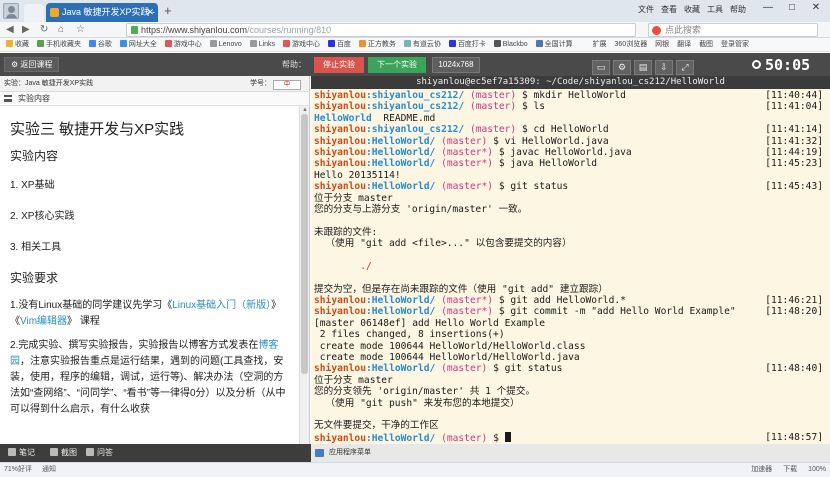  Describe the element at coordinates (562, 130) in the screenshot. I see `command-text: $ cd HelloWorld` at that location.